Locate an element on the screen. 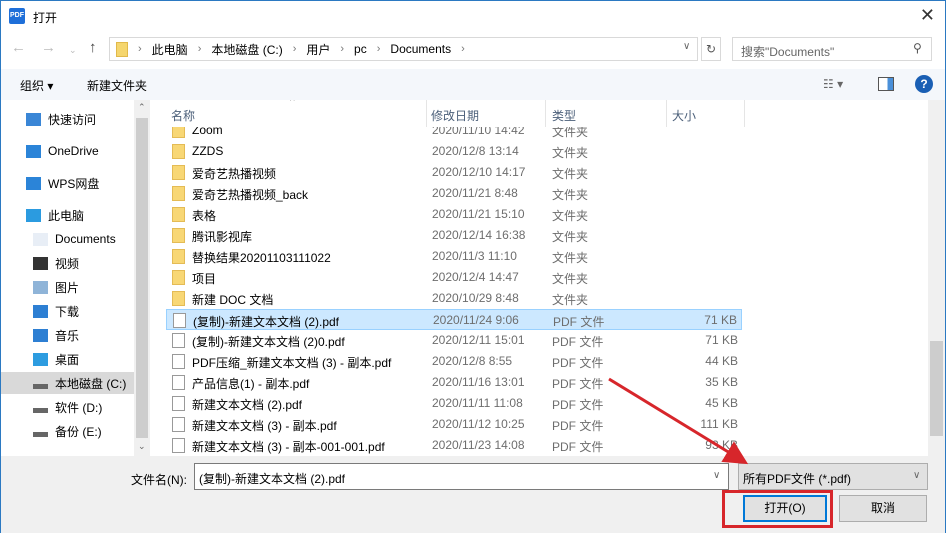 The width and height of the screenshot is (946, 534). breadcrumb: pc is located at coordinates (360, 49).